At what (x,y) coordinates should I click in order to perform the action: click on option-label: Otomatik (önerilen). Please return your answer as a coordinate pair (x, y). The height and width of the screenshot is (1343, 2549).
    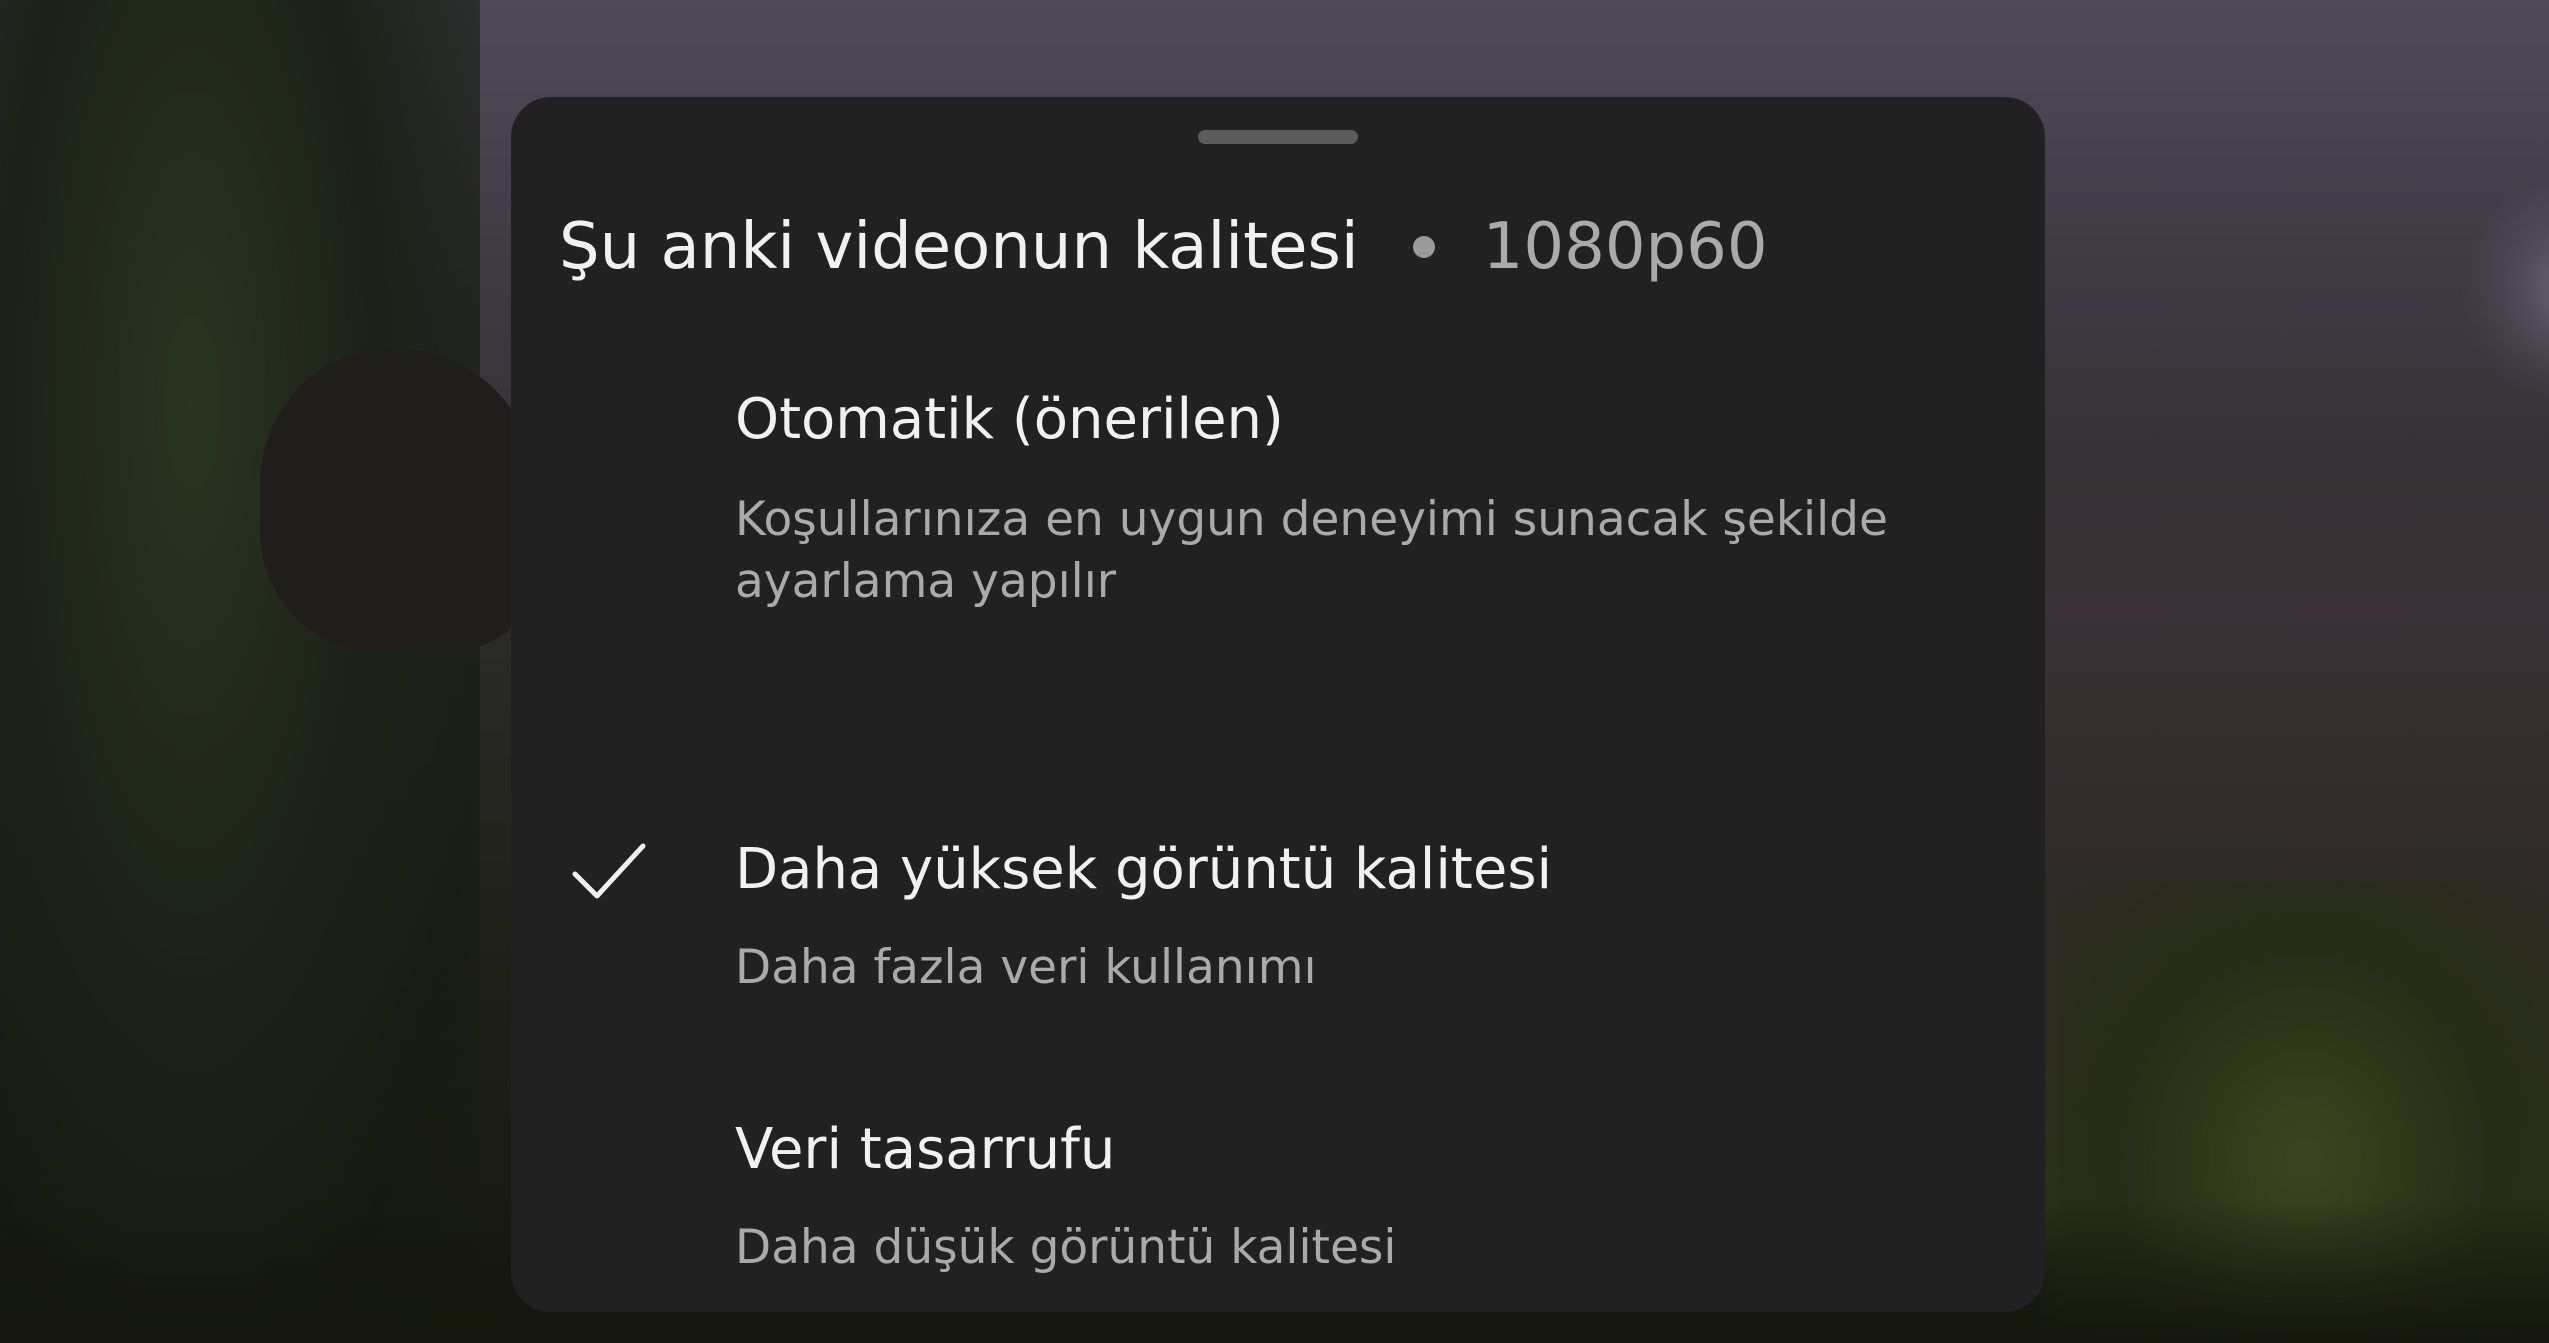
    Looking at the image, I should click on (1009, 419).